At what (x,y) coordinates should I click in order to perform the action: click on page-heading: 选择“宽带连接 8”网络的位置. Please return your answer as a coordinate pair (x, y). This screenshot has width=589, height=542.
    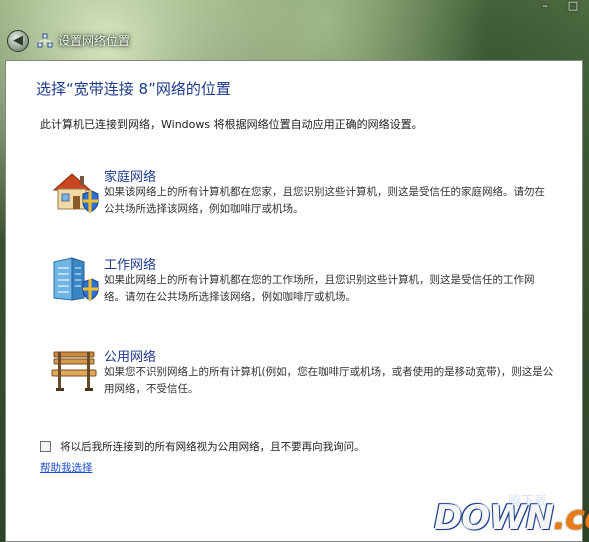
    Looking at the image, I should click on (133, 89).